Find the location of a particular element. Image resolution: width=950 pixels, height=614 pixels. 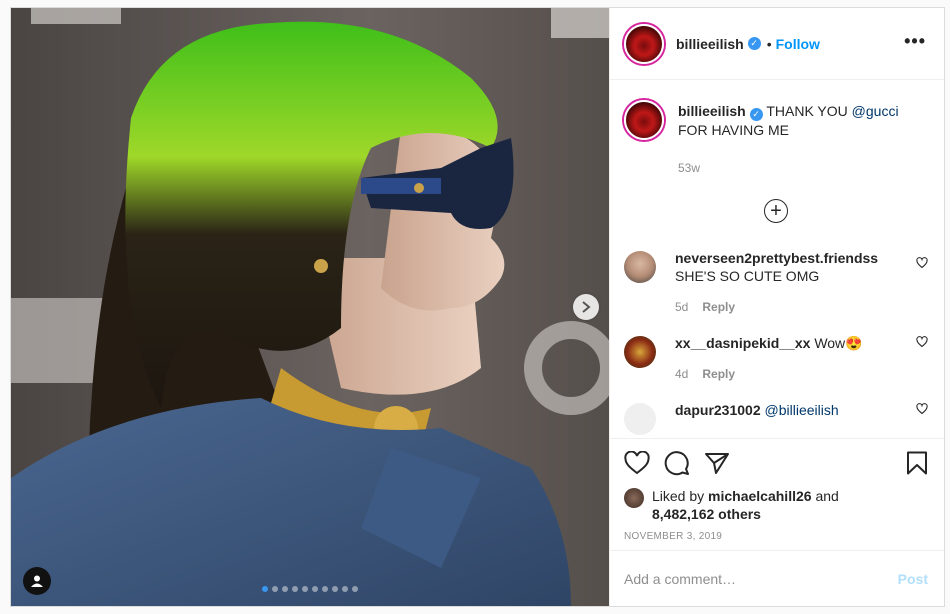

comment-input is located at coordinates (761, 578).